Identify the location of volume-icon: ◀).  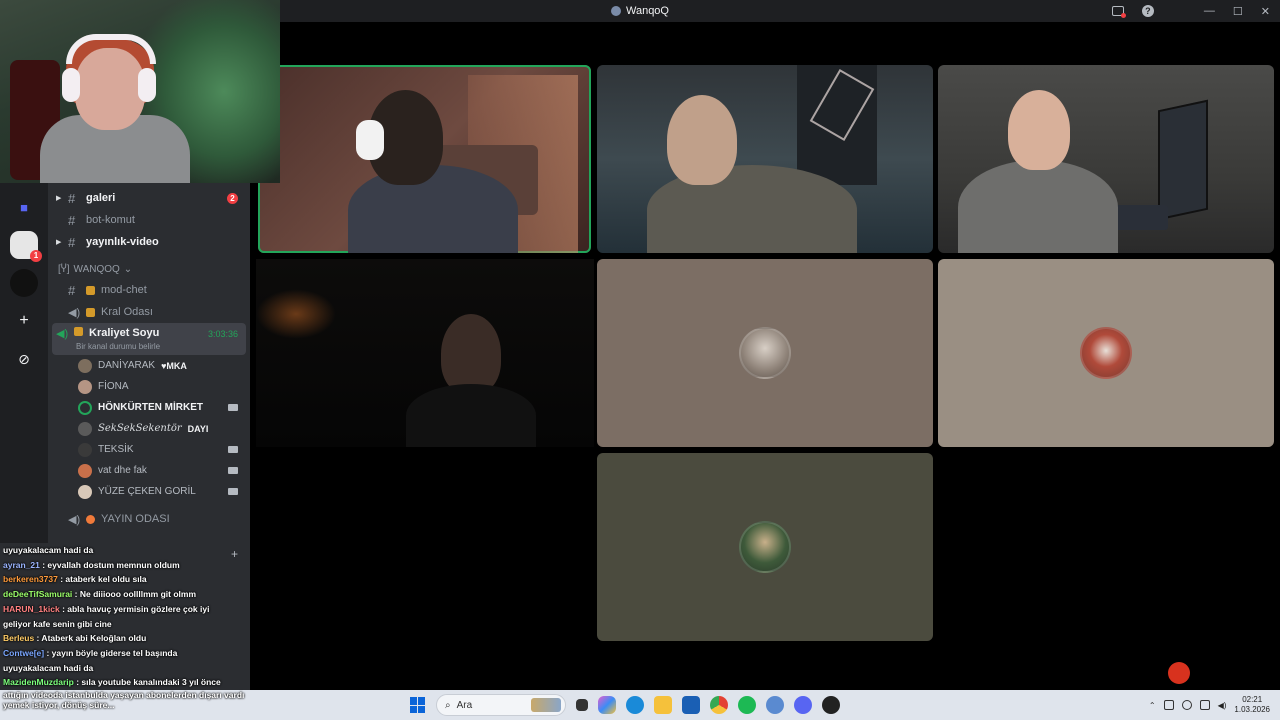
(1222, 705).